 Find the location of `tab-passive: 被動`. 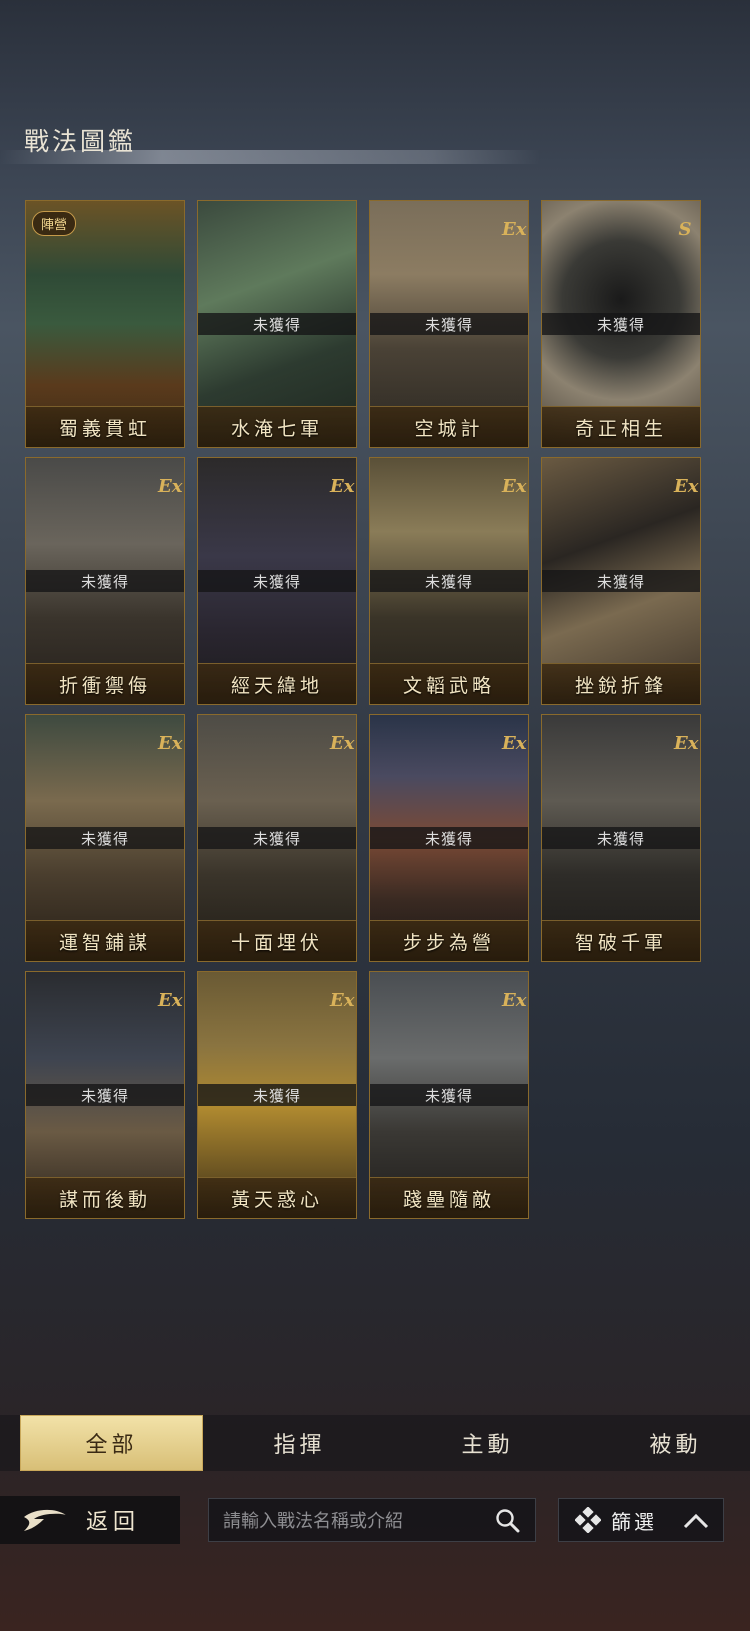

tab-passive: 被動 is located at coordinates (667, 1443).